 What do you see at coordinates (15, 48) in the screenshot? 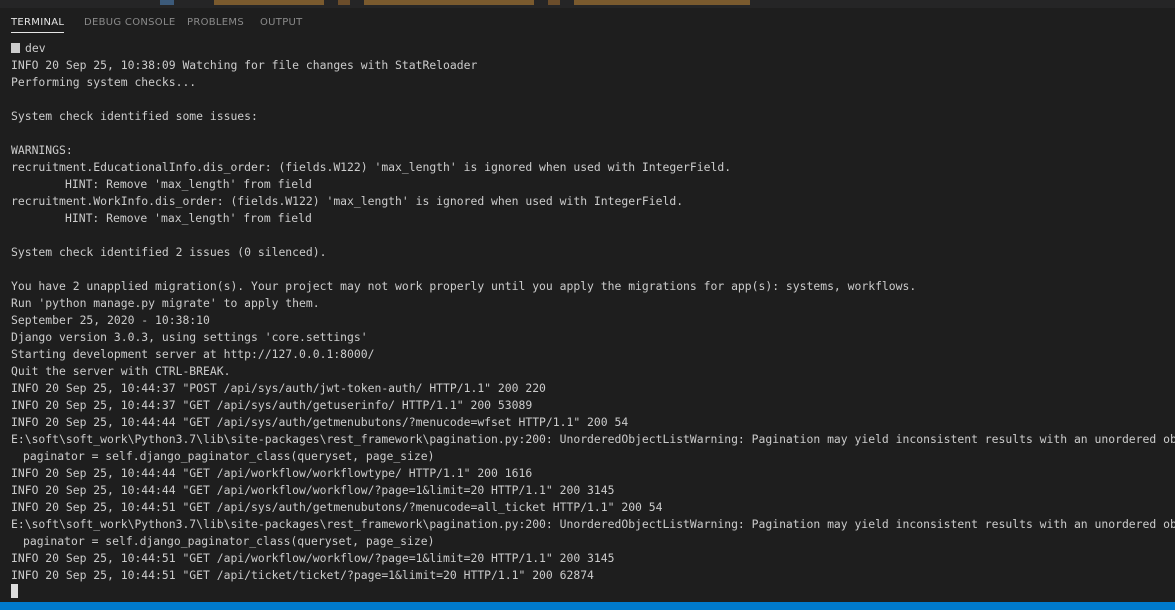
I see `terminal-prompt-icon` at bounding box center [15, 48].